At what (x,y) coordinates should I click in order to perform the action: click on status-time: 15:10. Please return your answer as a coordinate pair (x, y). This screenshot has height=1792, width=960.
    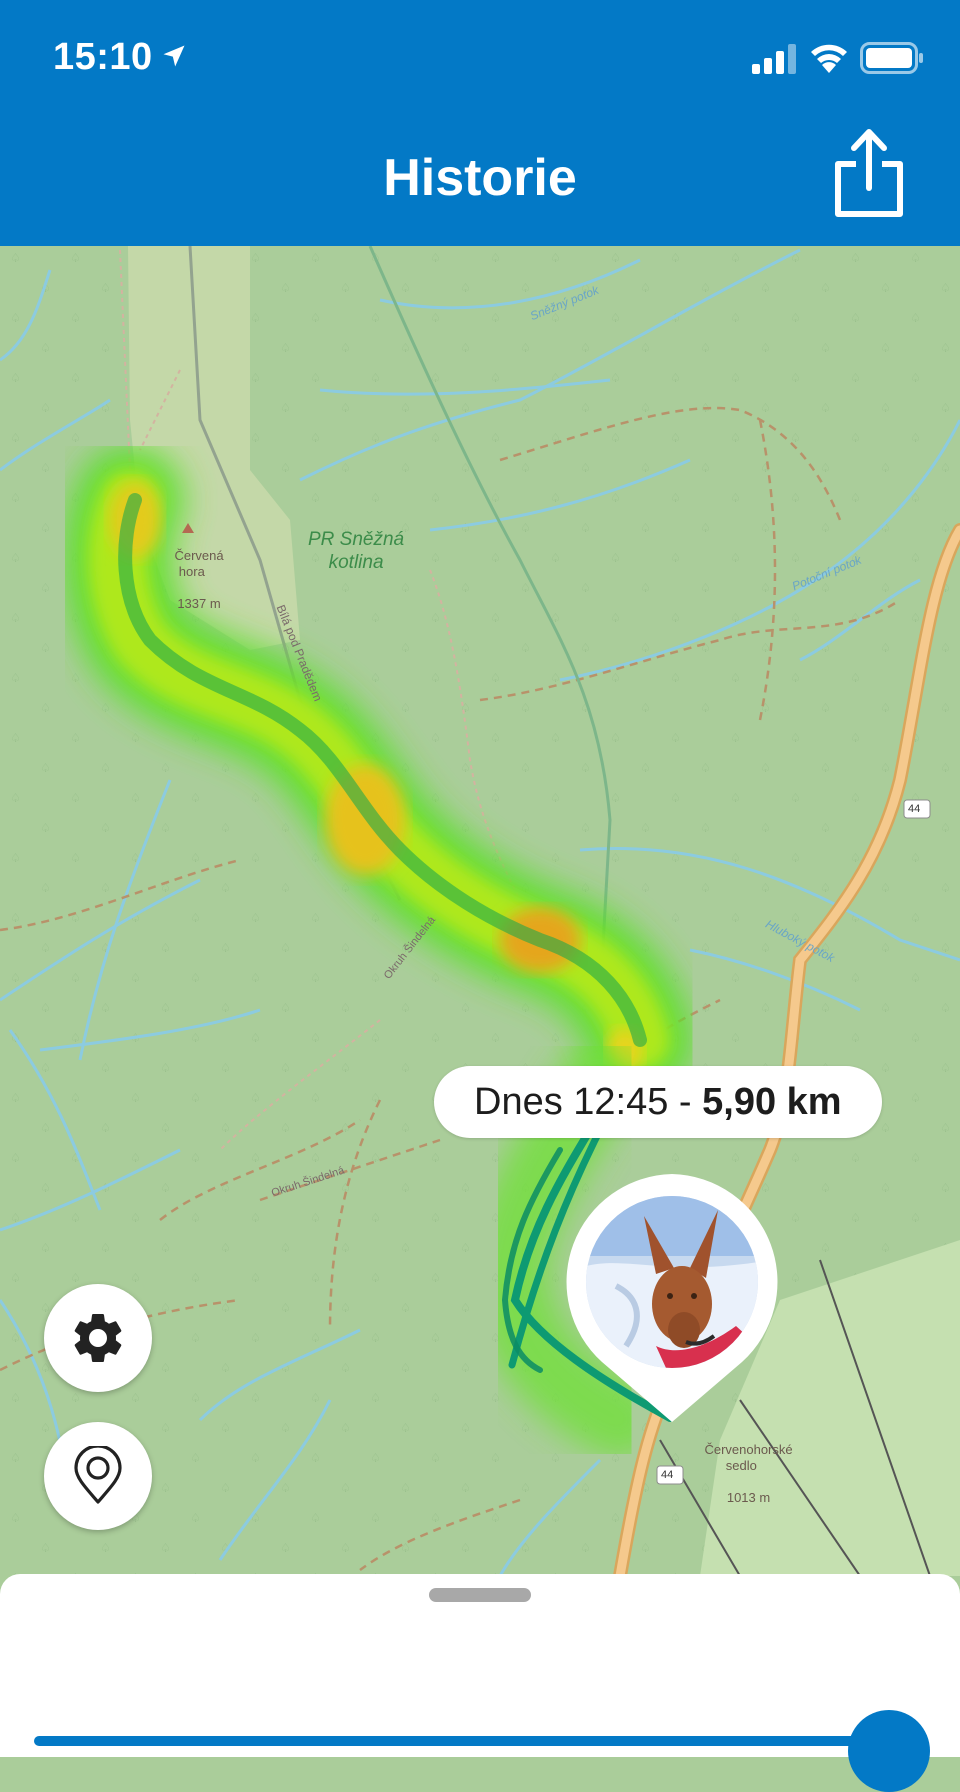
    Looking at the image, I should click on (103, 57).